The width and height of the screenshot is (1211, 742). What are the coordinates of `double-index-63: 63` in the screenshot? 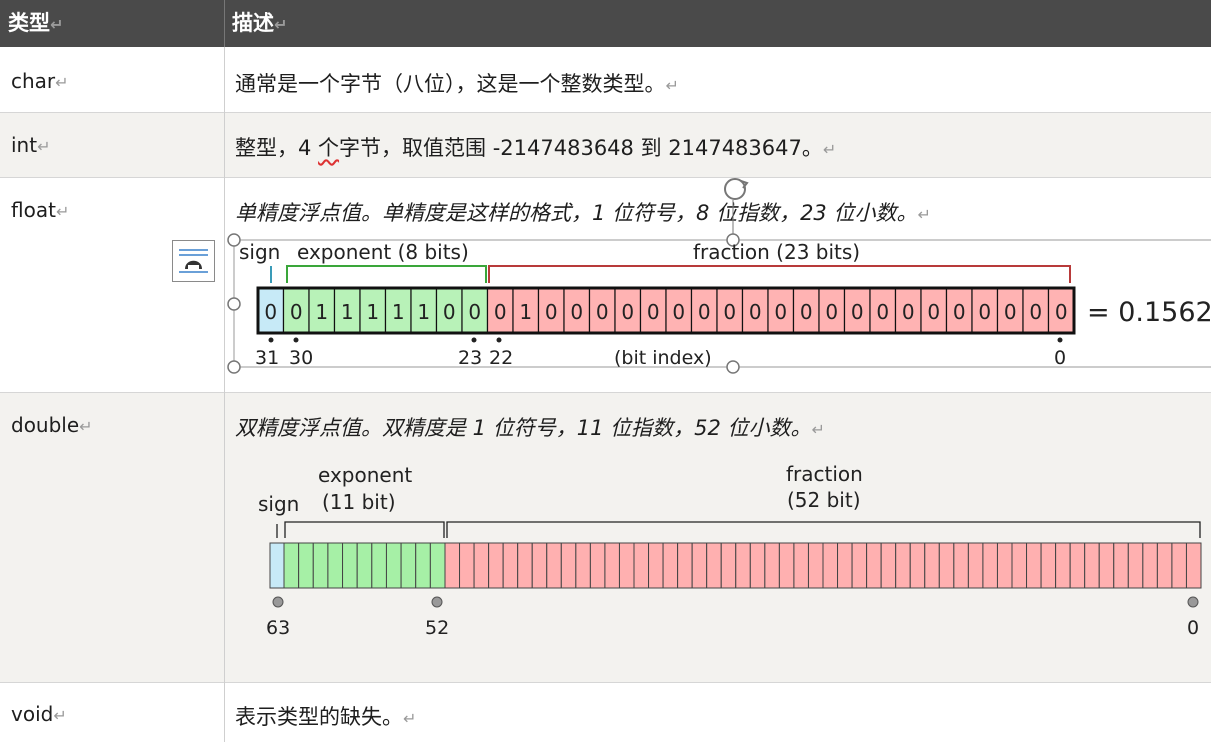 It's located at (278, 628).